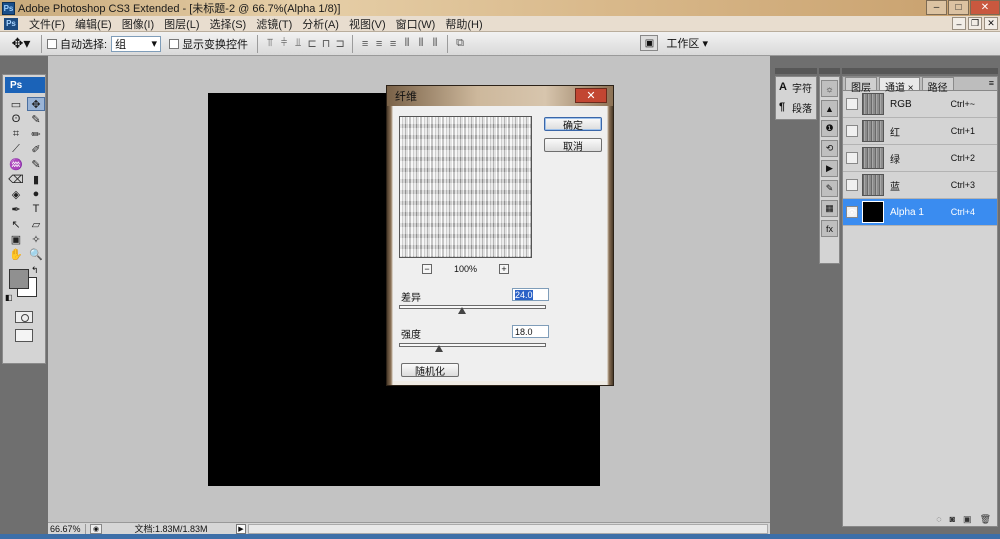 The image size is (1000, 539). What do you see at coordinates (426, 269) in the screenshot?
I see `zoom-out-icon: −` at bounding box center [426, 269].